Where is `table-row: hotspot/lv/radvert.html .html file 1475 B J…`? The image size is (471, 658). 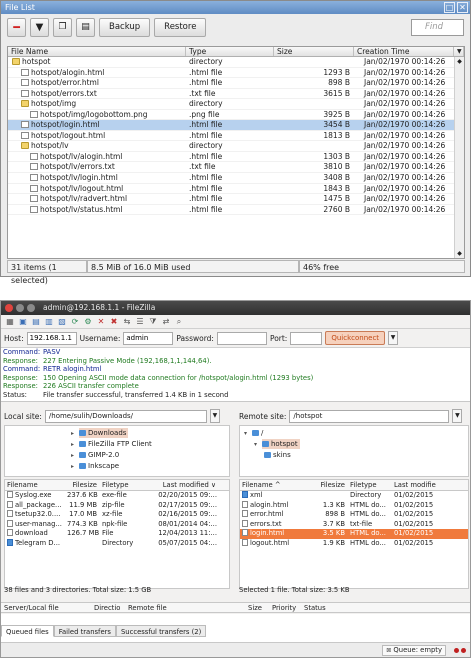
table-row: hotspot/lv/radvert.html .html file 1475 B J… is located at coordinates (236, 199).